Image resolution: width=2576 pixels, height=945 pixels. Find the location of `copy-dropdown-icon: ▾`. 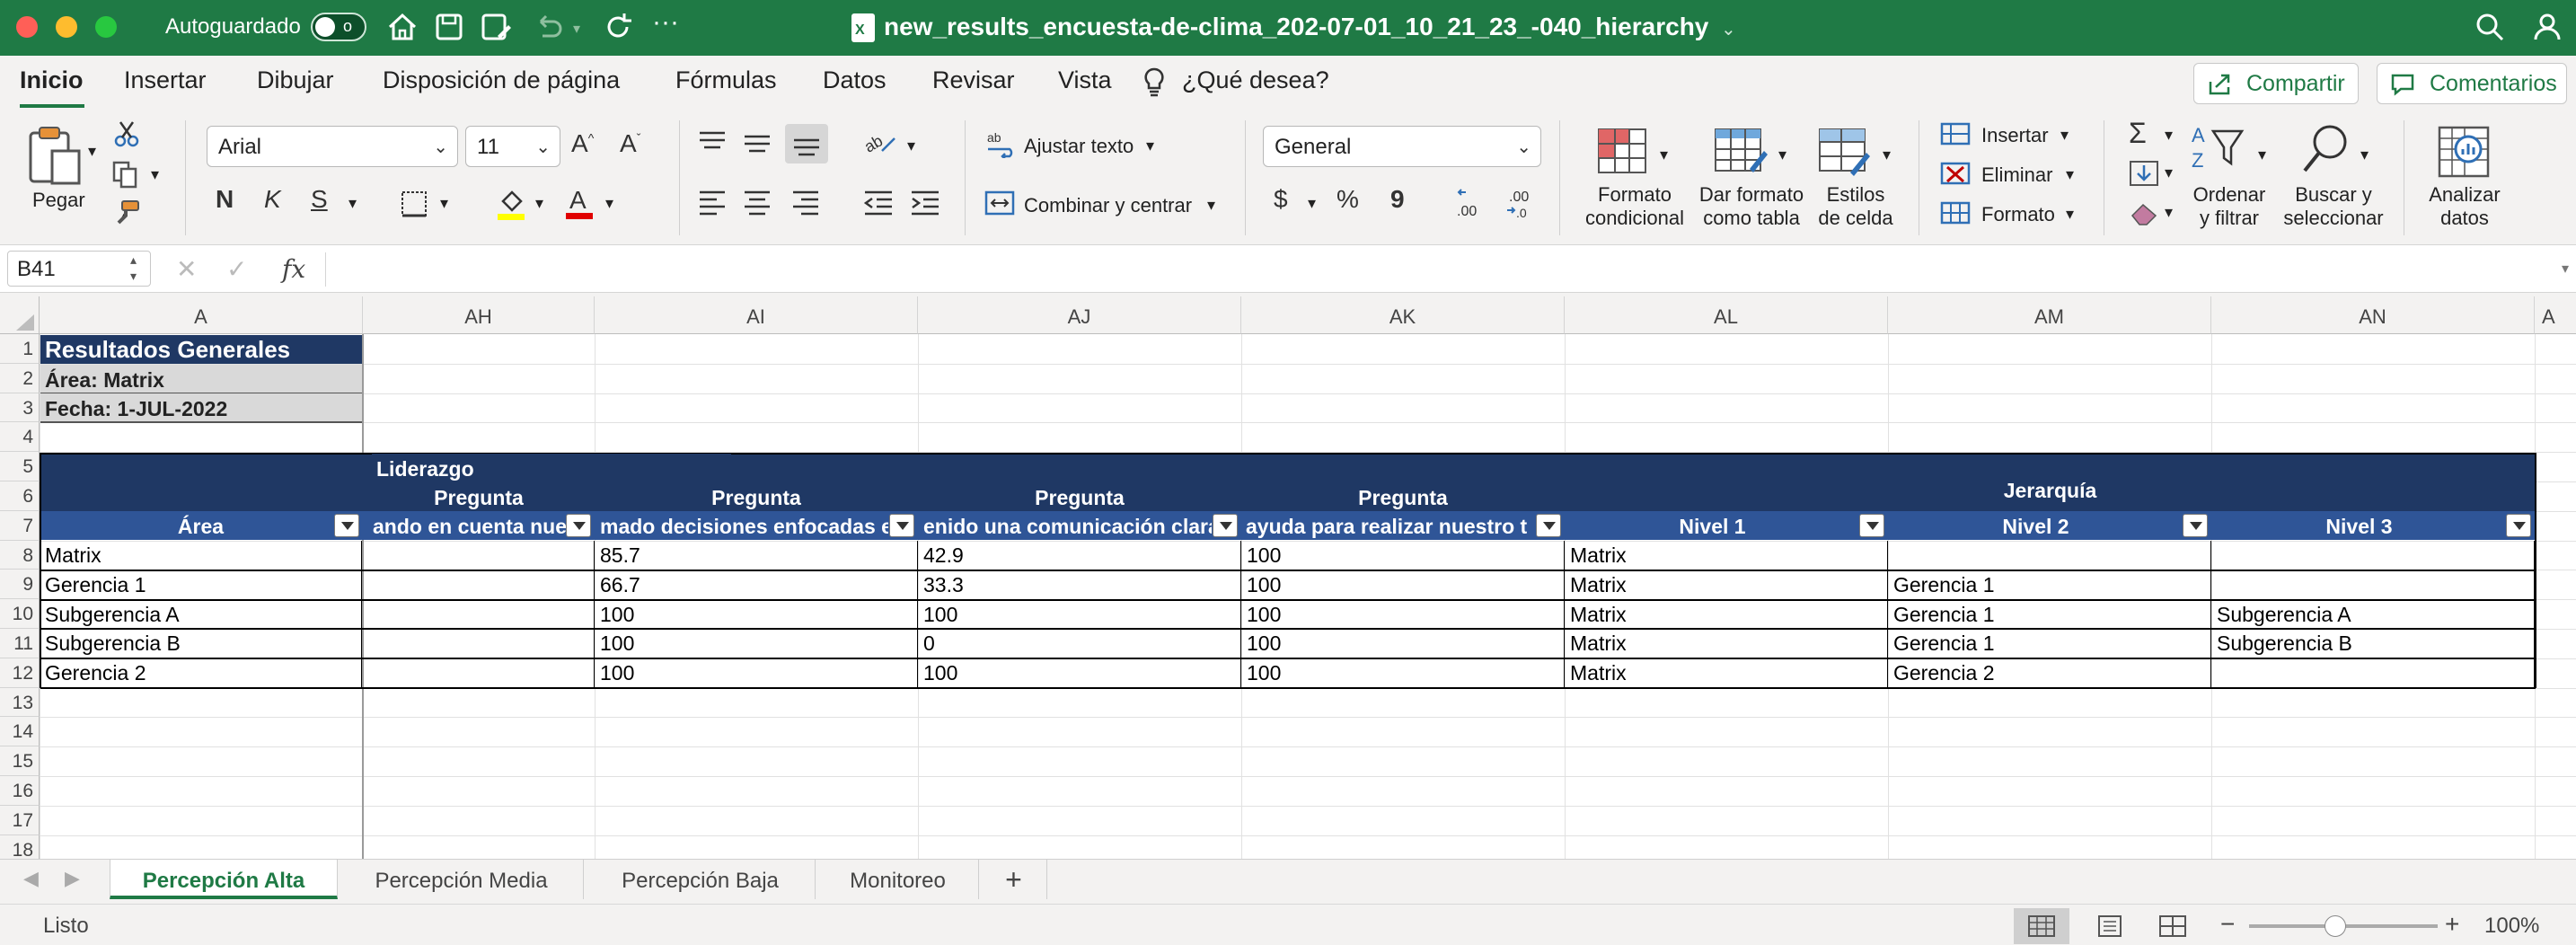

copy-dropdown-icon: ▾ is located at coordinates (155, 174).